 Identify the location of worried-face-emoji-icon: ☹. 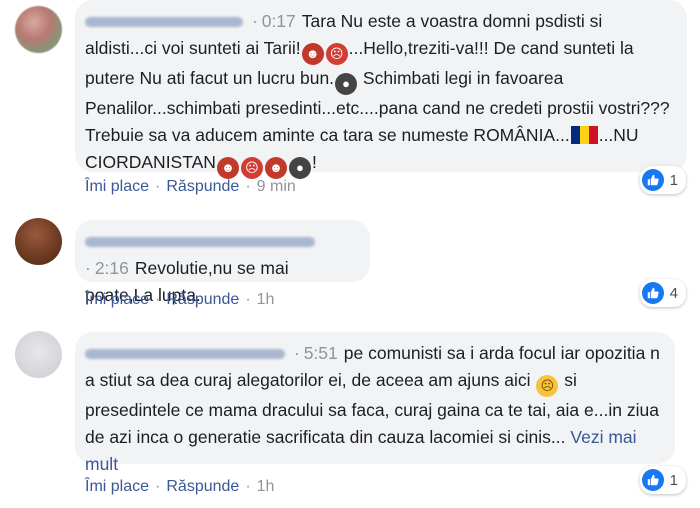
(547, 386).